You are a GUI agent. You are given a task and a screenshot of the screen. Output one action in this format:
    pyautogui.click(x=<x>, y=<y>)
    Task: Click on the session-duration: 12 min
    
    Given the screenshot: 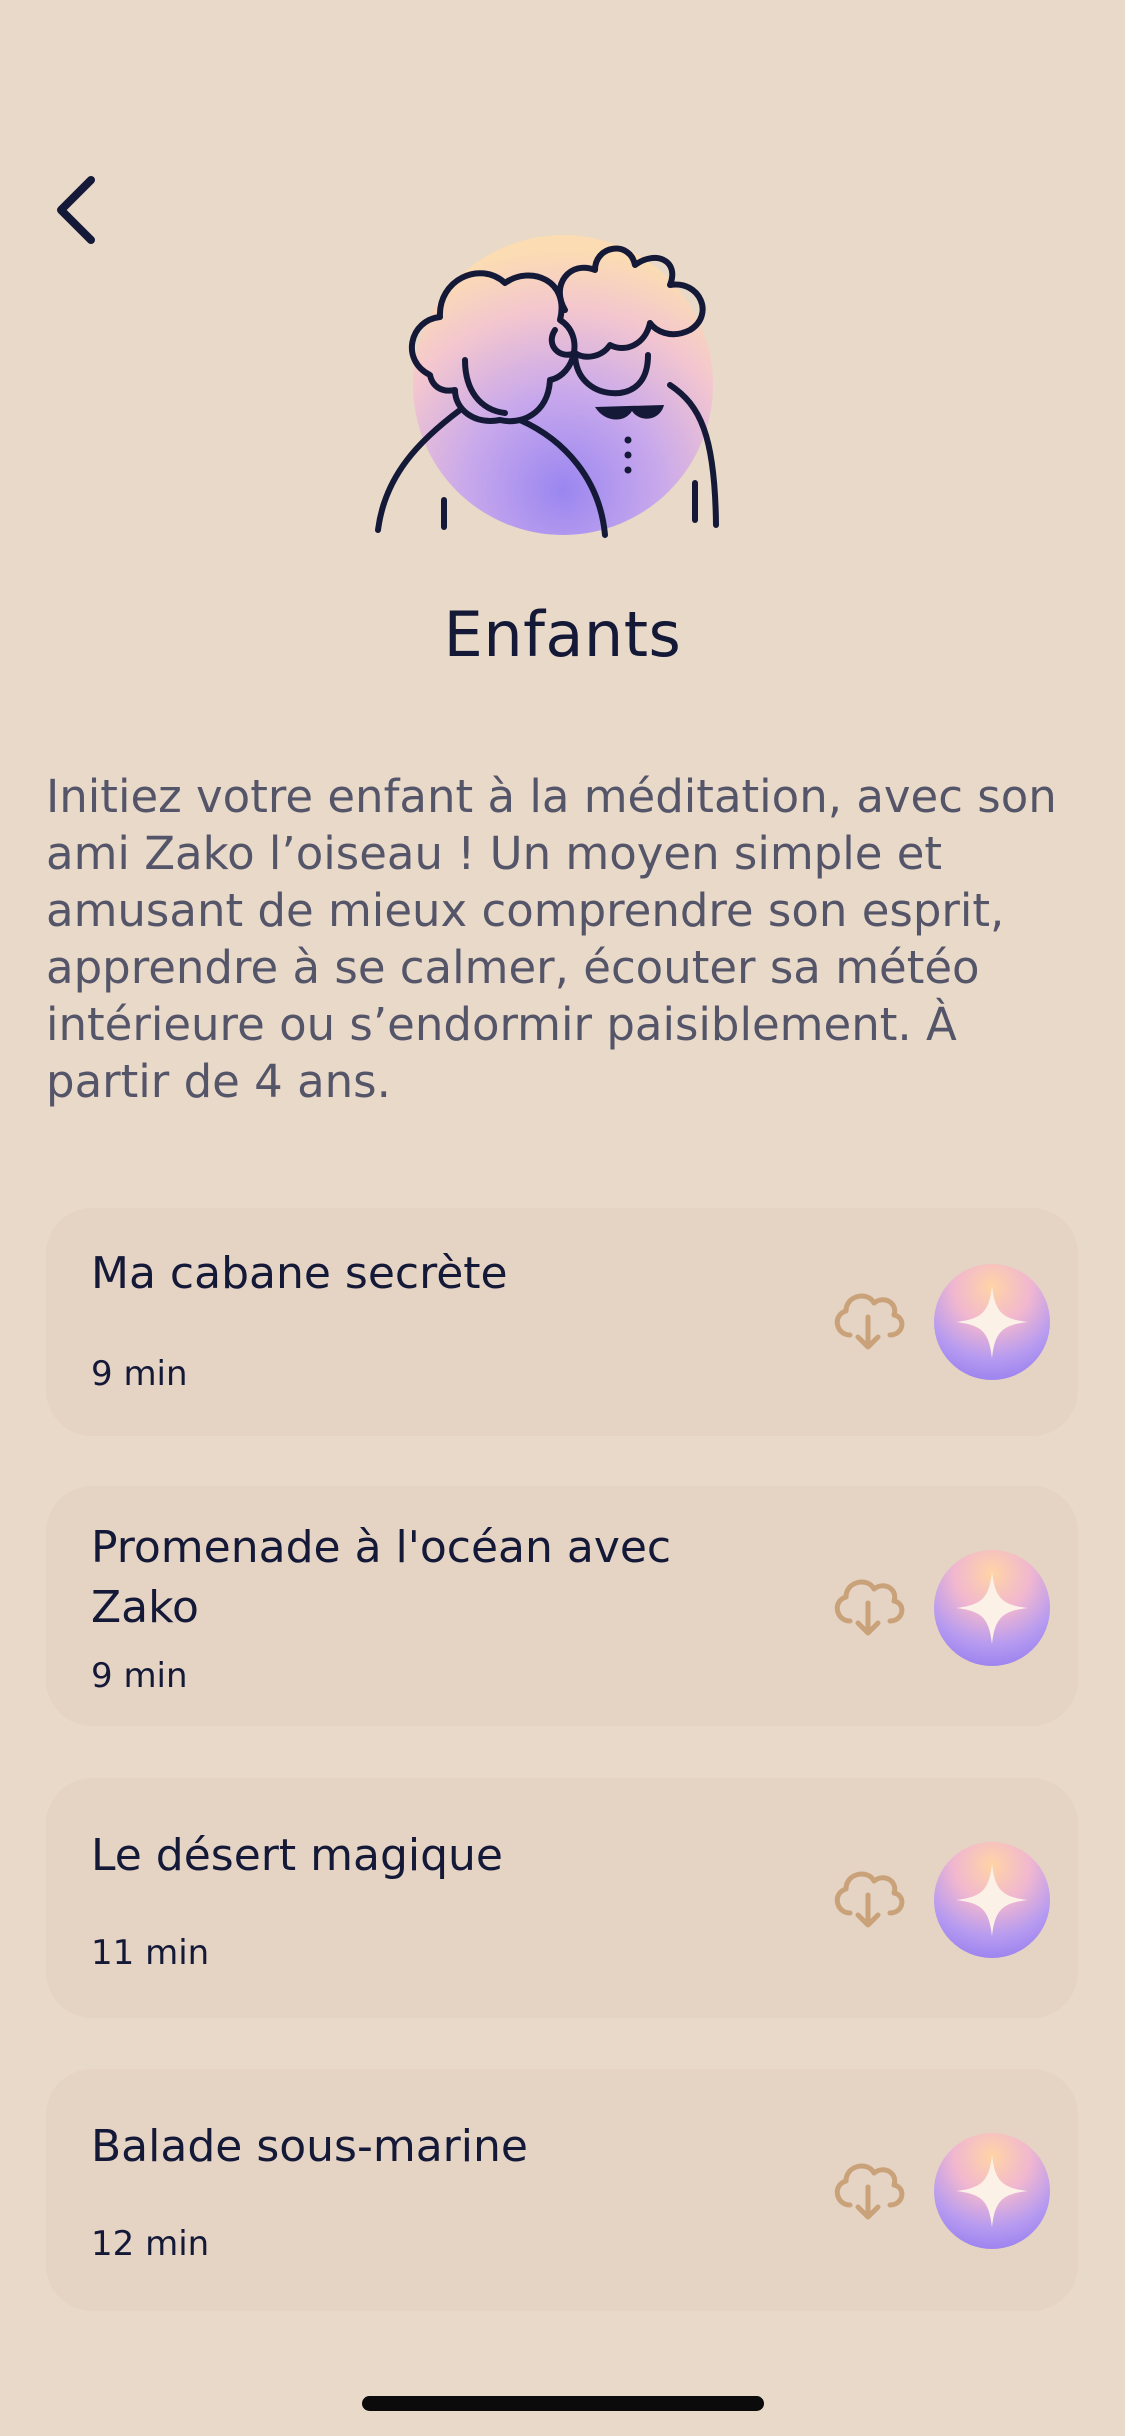 What is the action you would take?
    pyautogui.click(x=150, y=2244)
    